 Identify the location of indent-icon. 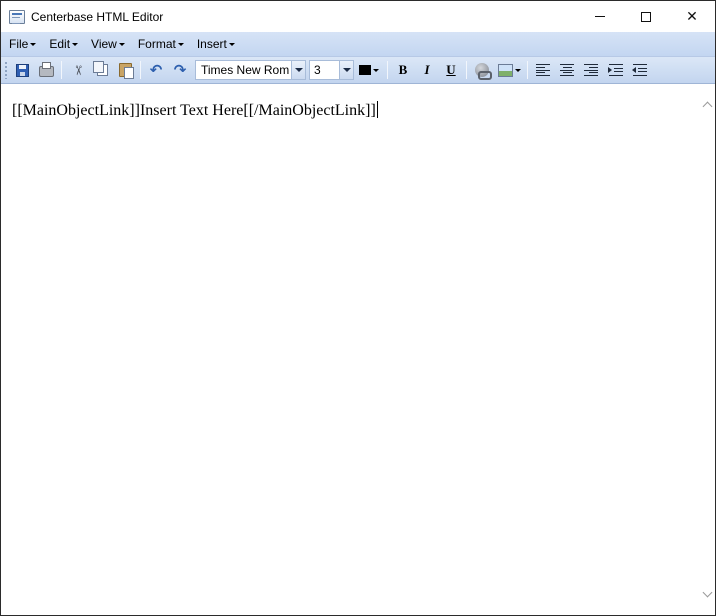
(615, 70).